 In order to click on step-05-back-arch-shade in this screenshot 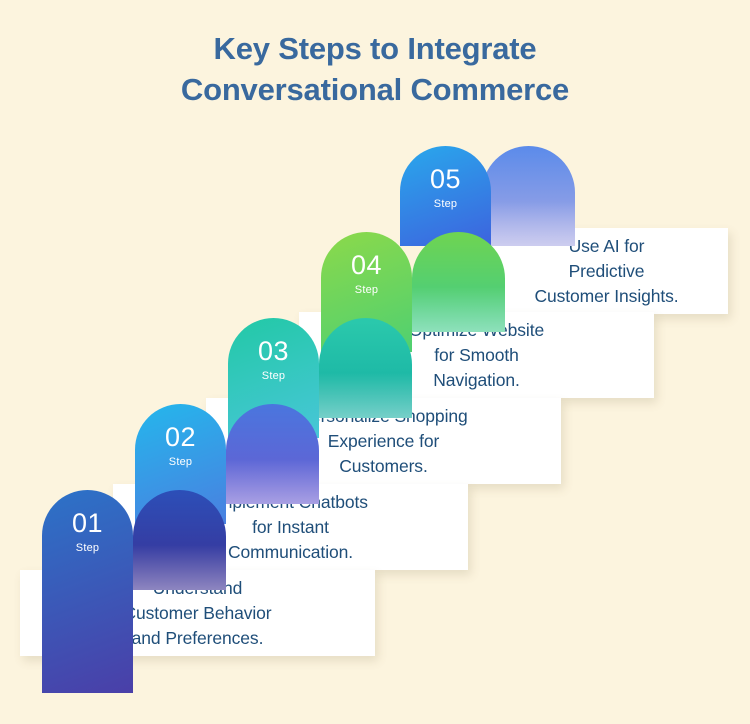, I will do `click(528, 196)`.